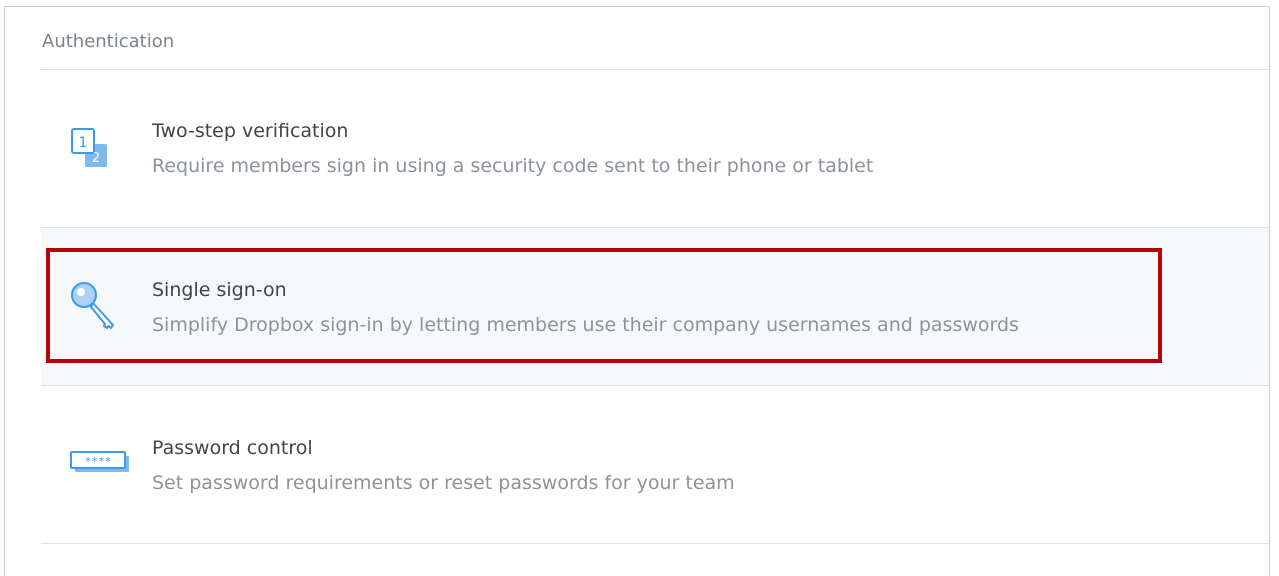  I want to click on key-icon, so click(97, 303).